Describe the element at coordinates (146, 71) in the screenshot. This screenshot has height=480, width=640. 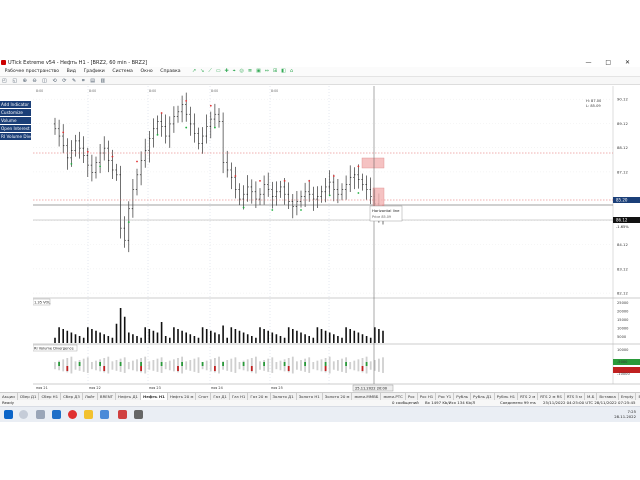
I see `menu-window: Окно` at that location.